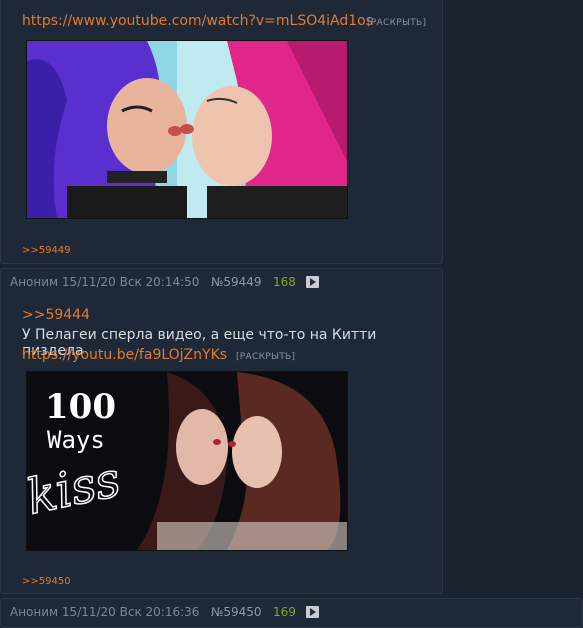  Describe the element at coordinates (236, 282) in the screenshot. I see `post-number-link: №59449` at that location.